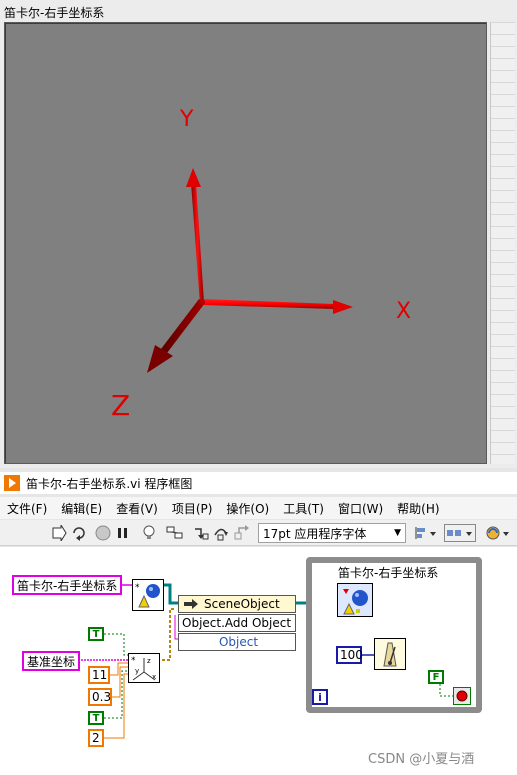 Image resolution: width=517 pixels, height=775 pixels. What do you see at coordinates (349, 655) in the screenshot?
I see `wait-ms-const: 100` at bounding box center [349, 655].